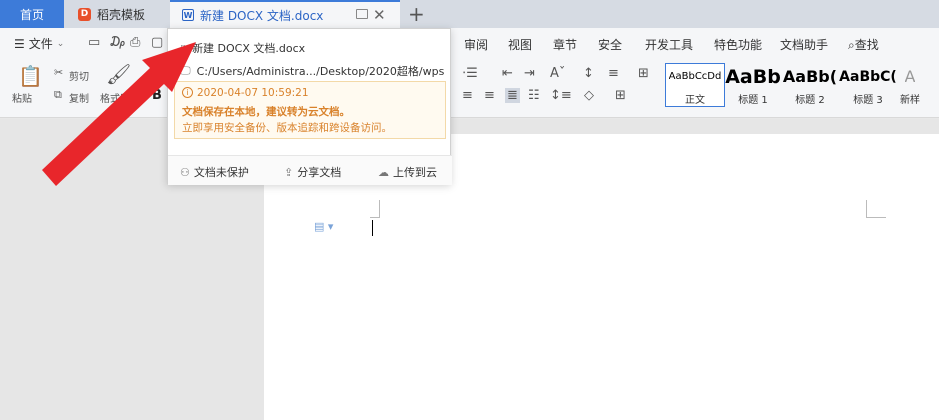 This screenshot has width=939, height=420. Describe the element at coordinates (185, 172) in the screenshot. I see `user-shield-icon: ⚇` at that location.